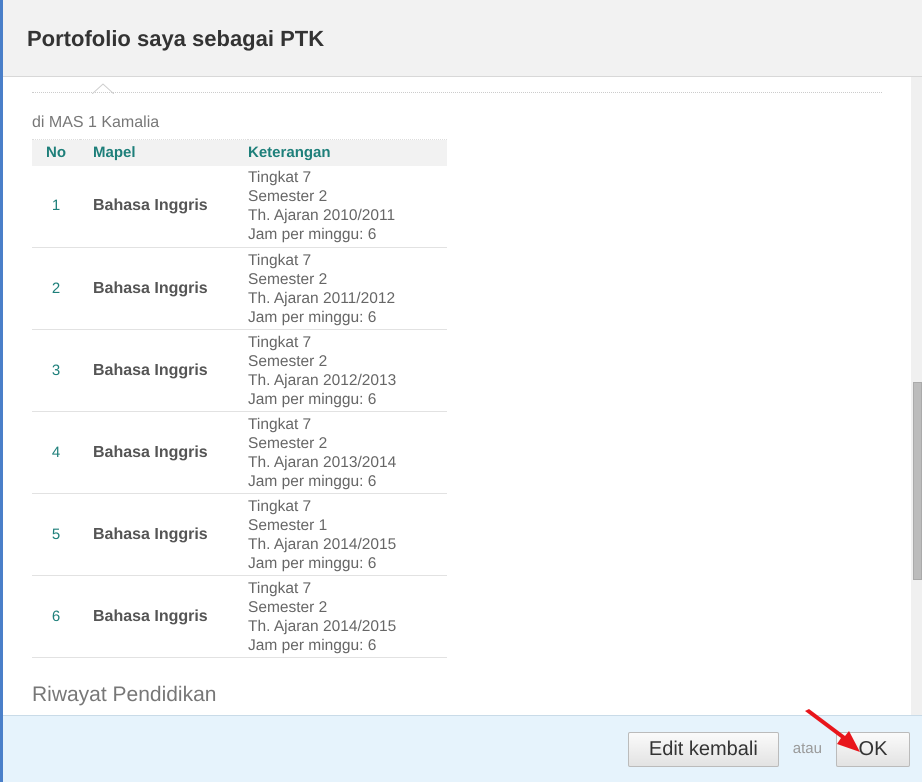 Image resolution: width=922 pixels, height=782 pixels. Describe the element at coordinates (323, 380) in the screenshot. I see `detail-line: Th. Ajaran 2012/2013` at that location.